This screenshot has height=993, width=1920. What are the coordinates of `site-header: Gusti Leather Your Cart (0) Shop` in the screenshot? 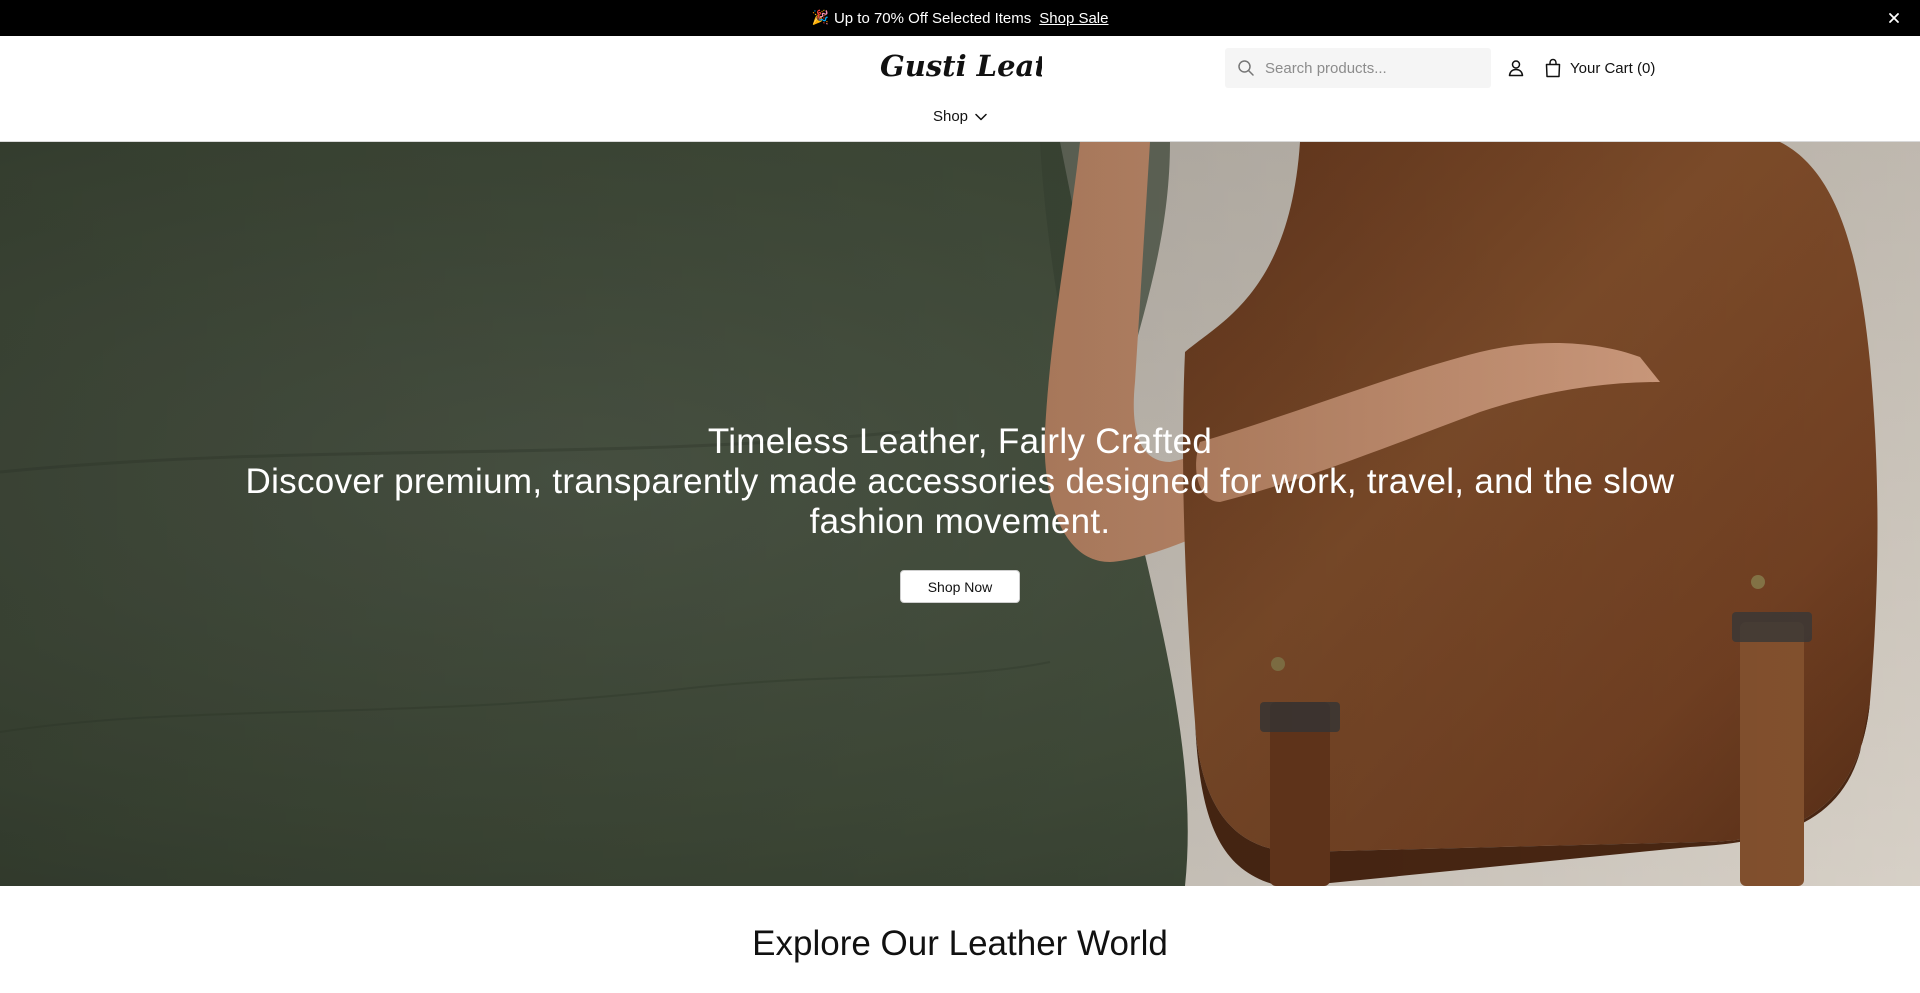 It's located at (960, 89).